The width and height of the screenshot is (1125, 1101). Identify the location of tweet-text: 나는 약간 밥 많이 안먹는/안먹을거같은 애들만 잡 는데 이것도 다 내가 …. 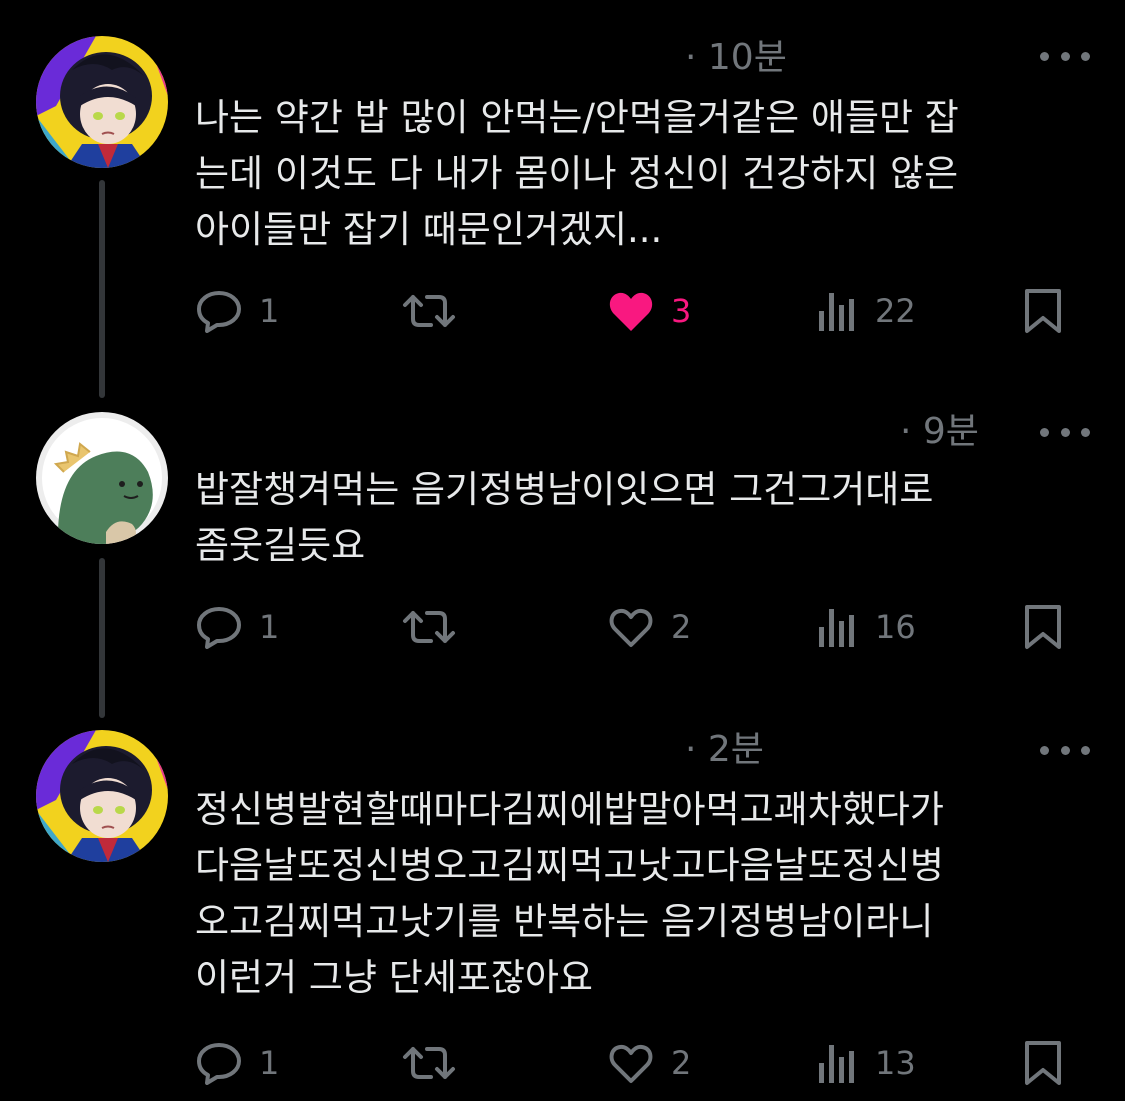
(577, 173).